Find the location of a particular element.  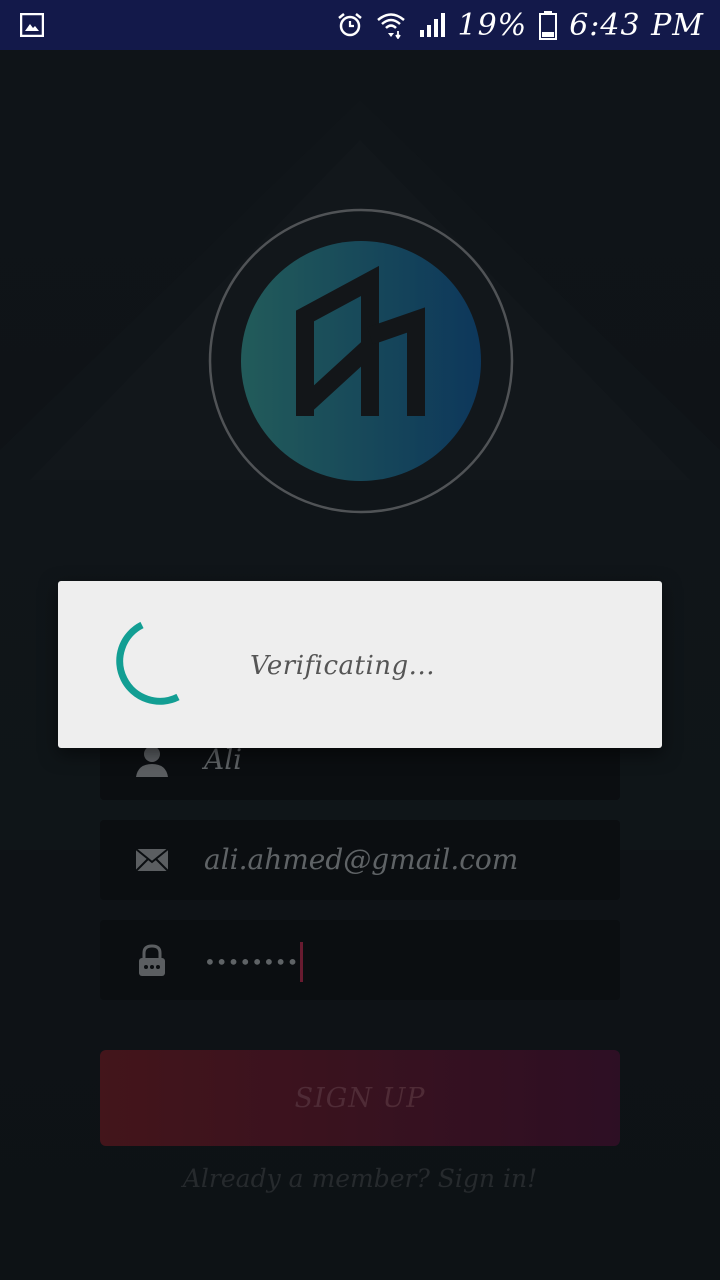

alarm-icon is located at coordinates (350, 25).